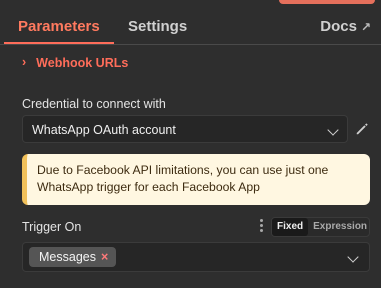 This screenshot has height=288, width=381. Describe the element at coordinates (185, 129) in the screenshot. I see `credential-select: WhatsApp OAuth account` at that location.